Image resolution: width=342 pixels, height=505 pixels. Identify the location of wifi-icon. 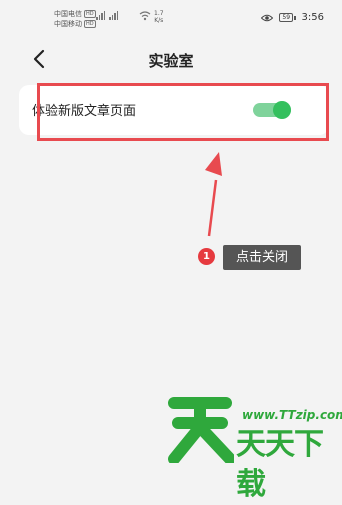
(145, 16).